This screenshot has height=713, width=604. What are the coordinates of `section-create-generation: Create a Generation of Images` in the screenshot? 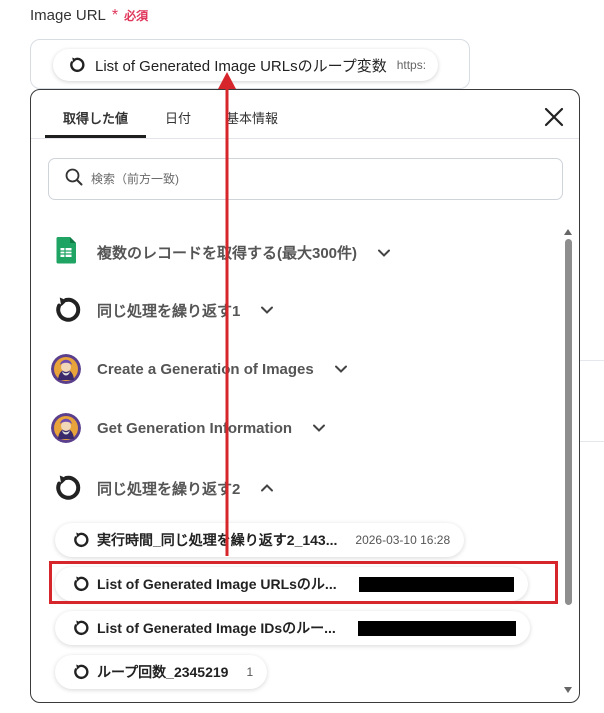 It's located at (199, 369).